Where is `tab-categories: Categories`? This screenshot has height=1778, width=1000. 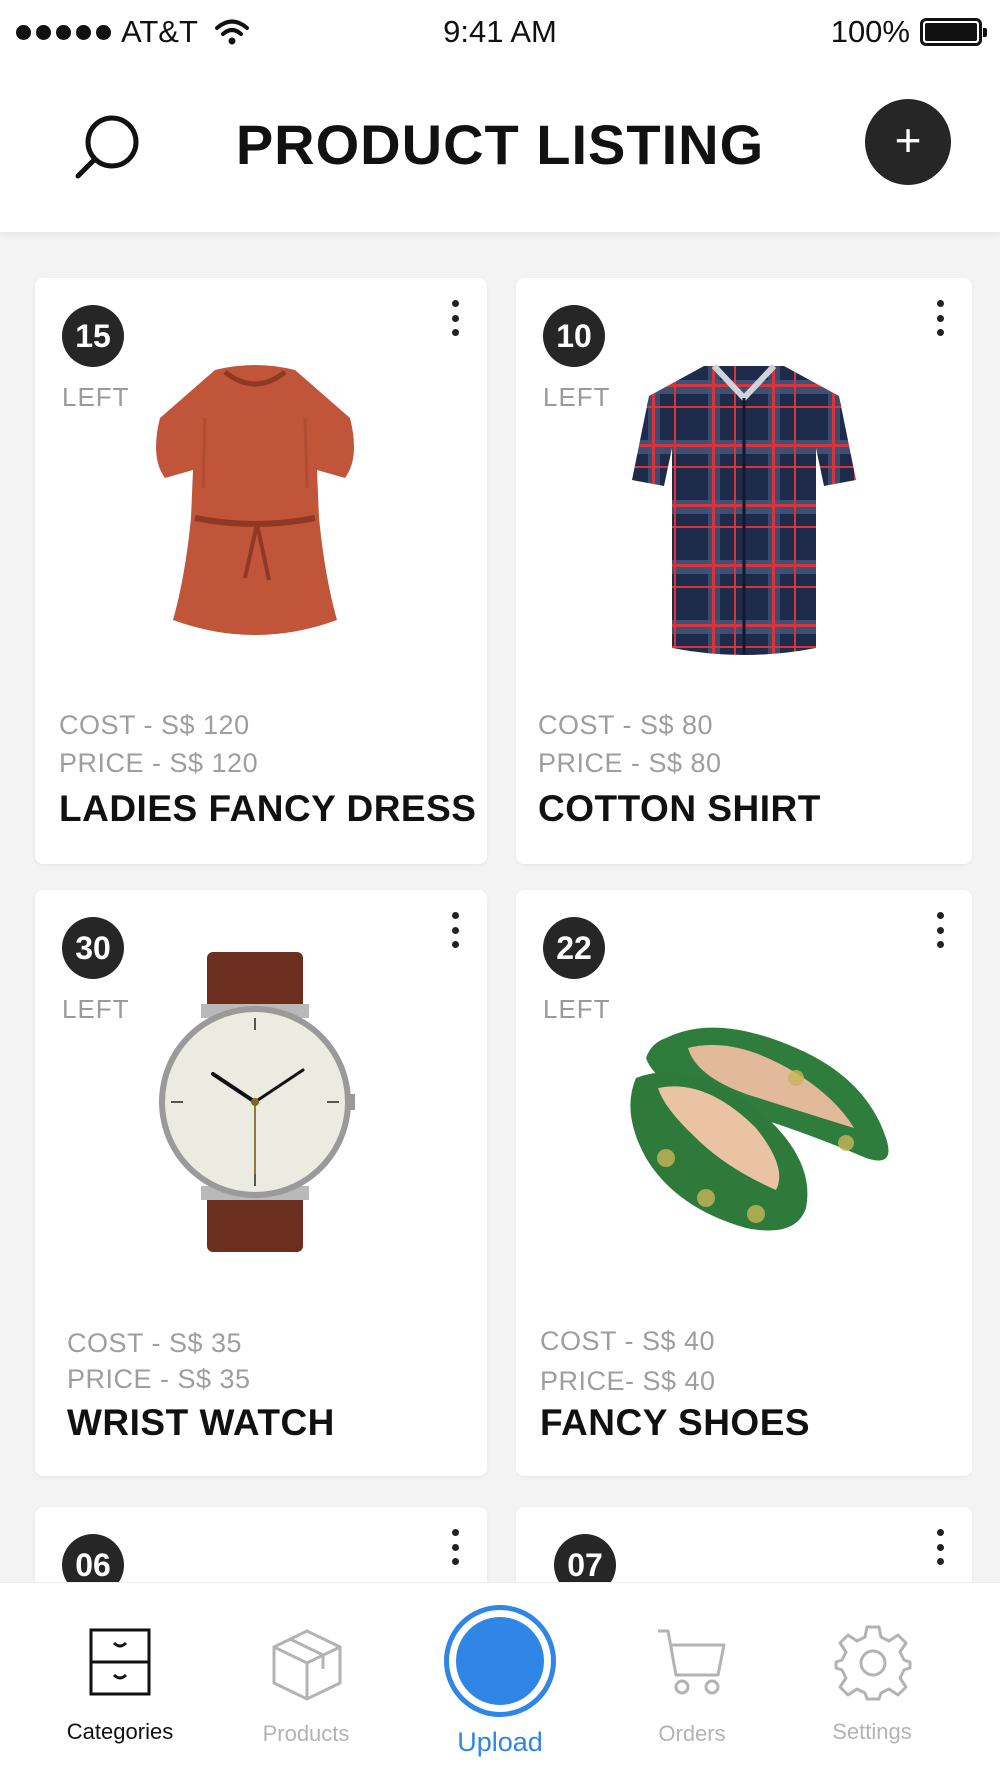
tab-categories: Categories is located at coordinates (120, 1680).